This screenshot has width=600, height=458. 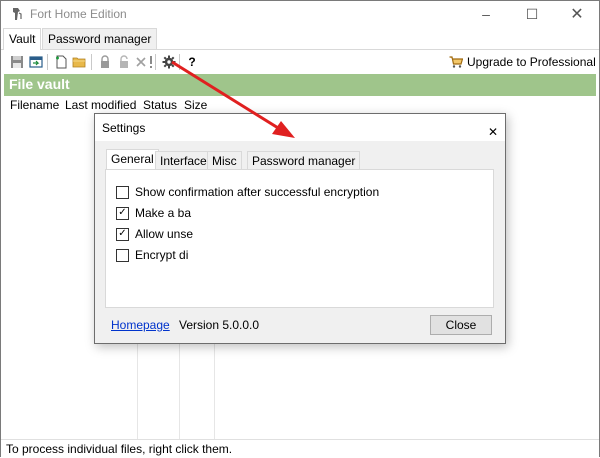 What do you see at coordinates (224, 160) in the screenshot?
I see `tab-misc: Misc` at bounding box center [224, 160].